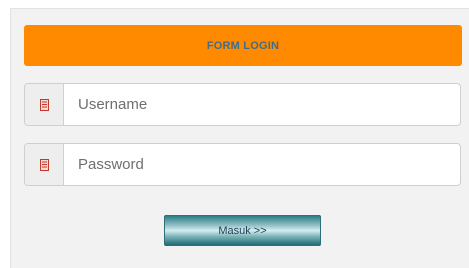  I want to click on password-addon, so click(44, 164).